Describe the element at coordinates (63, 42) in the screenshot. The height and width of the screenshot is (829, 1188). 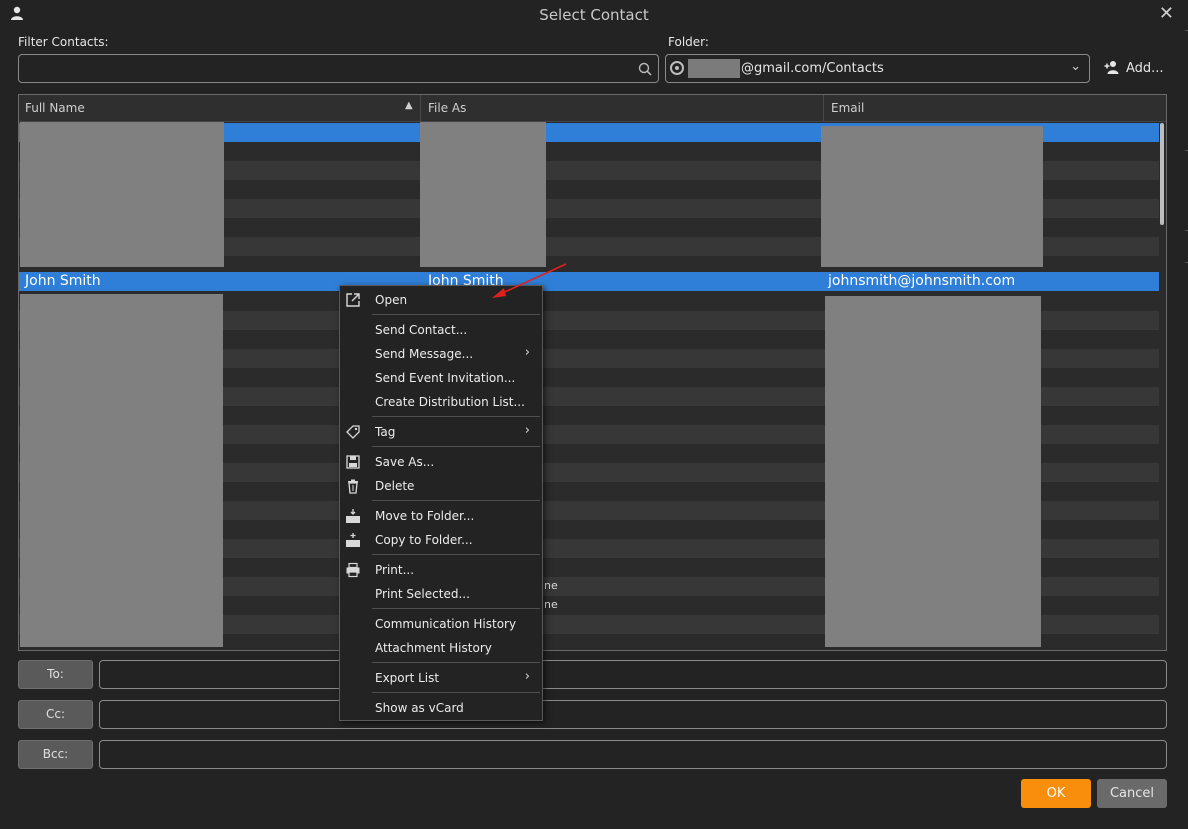
I see `filter-label: Filter Contacts:` at that location.